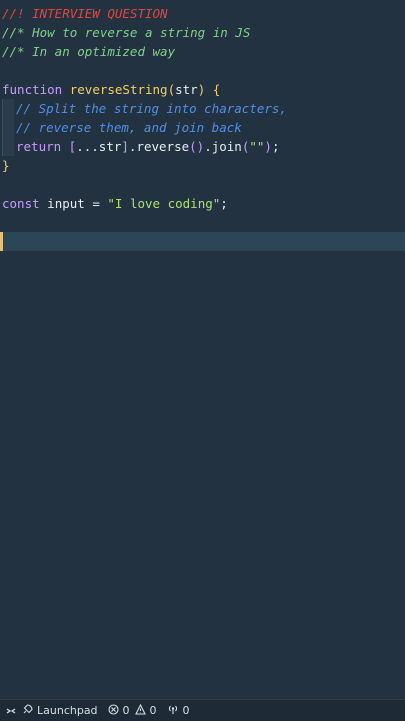  What do you see at coordinates (202, 710) in the screenshot?
I see `status-bar: Launchpad 0 0 0` at bounding box center [202, 710].